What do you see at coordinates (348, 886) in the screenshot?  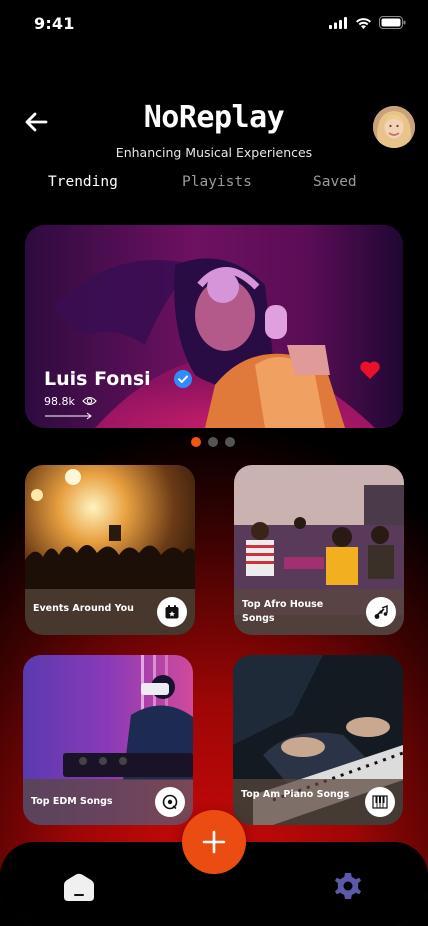 I see `gear-icon` at bounding box center [348, 886].